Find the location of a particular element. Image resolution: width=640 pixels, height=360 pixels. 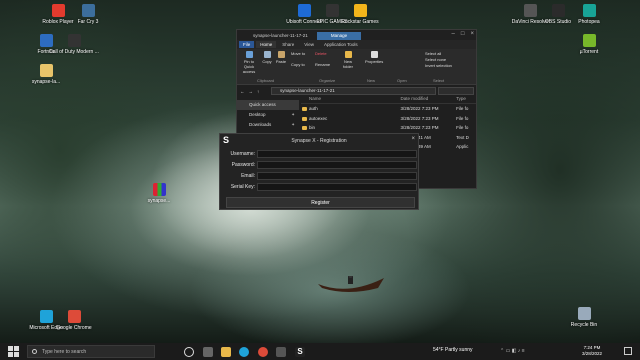

clock-date: 3/28/2022 is located at coordinates (591, 353).